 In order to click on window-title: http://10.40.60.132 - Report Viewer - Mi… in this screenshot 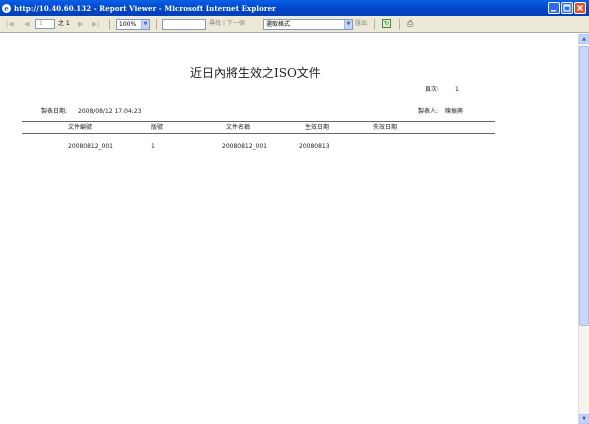, I will do `click(145, 8)`.